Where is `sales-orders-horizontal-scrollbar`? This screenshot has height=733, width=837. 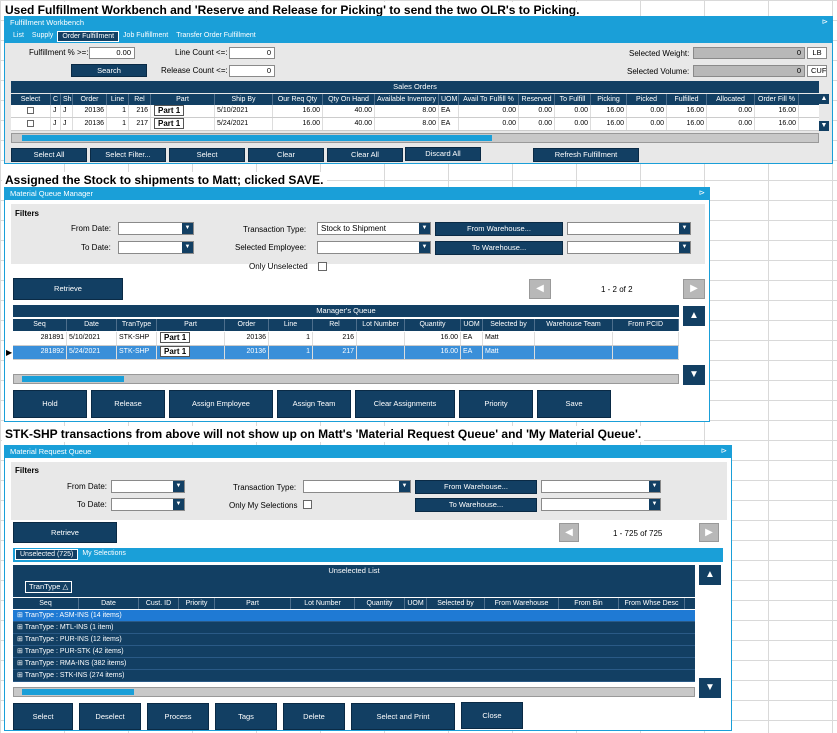 sales-orders-horizontal-scrollbar is located at coordinates (415, 138).